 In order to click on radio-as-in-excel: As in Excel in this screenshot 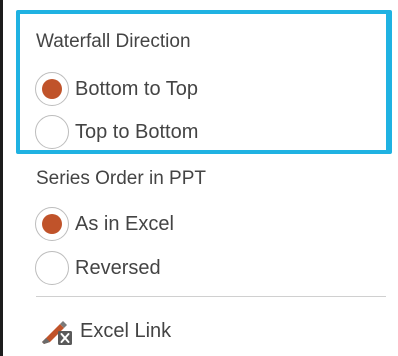, I will do `click(104, 224)`.